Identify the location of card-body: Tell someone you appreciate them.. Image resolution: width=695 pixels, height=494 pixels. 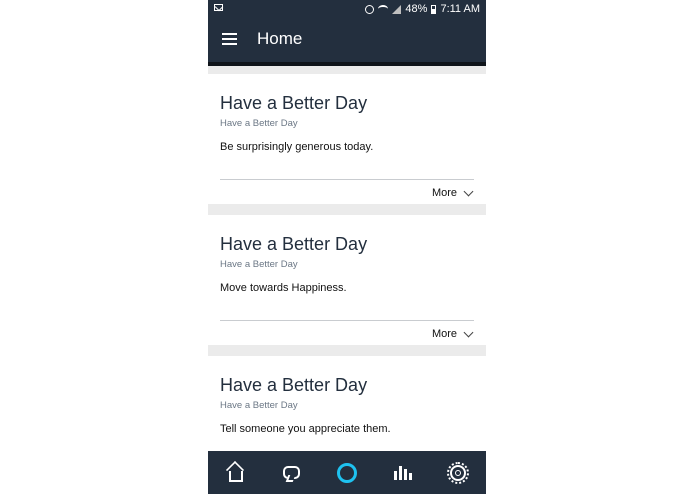
(305, 429).